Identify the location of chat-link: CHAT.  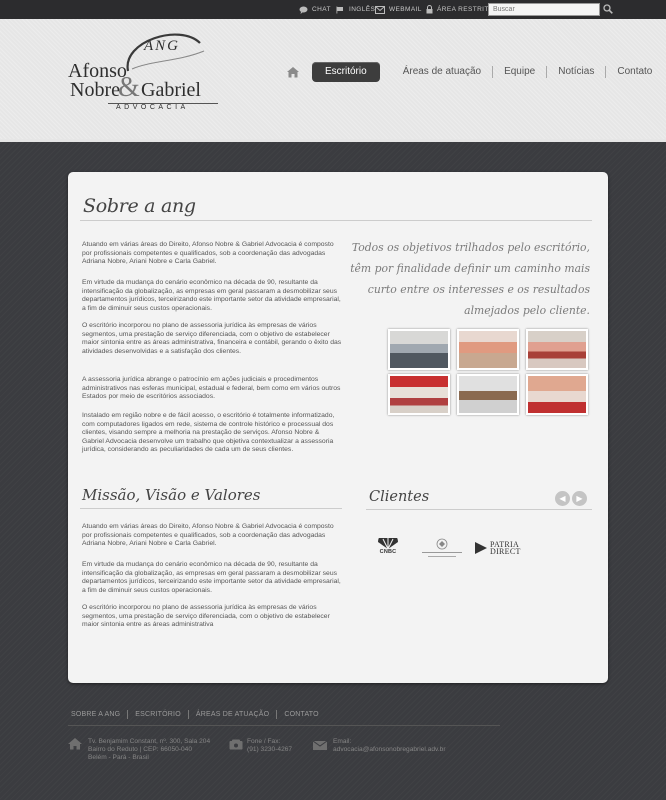
(315, 9).